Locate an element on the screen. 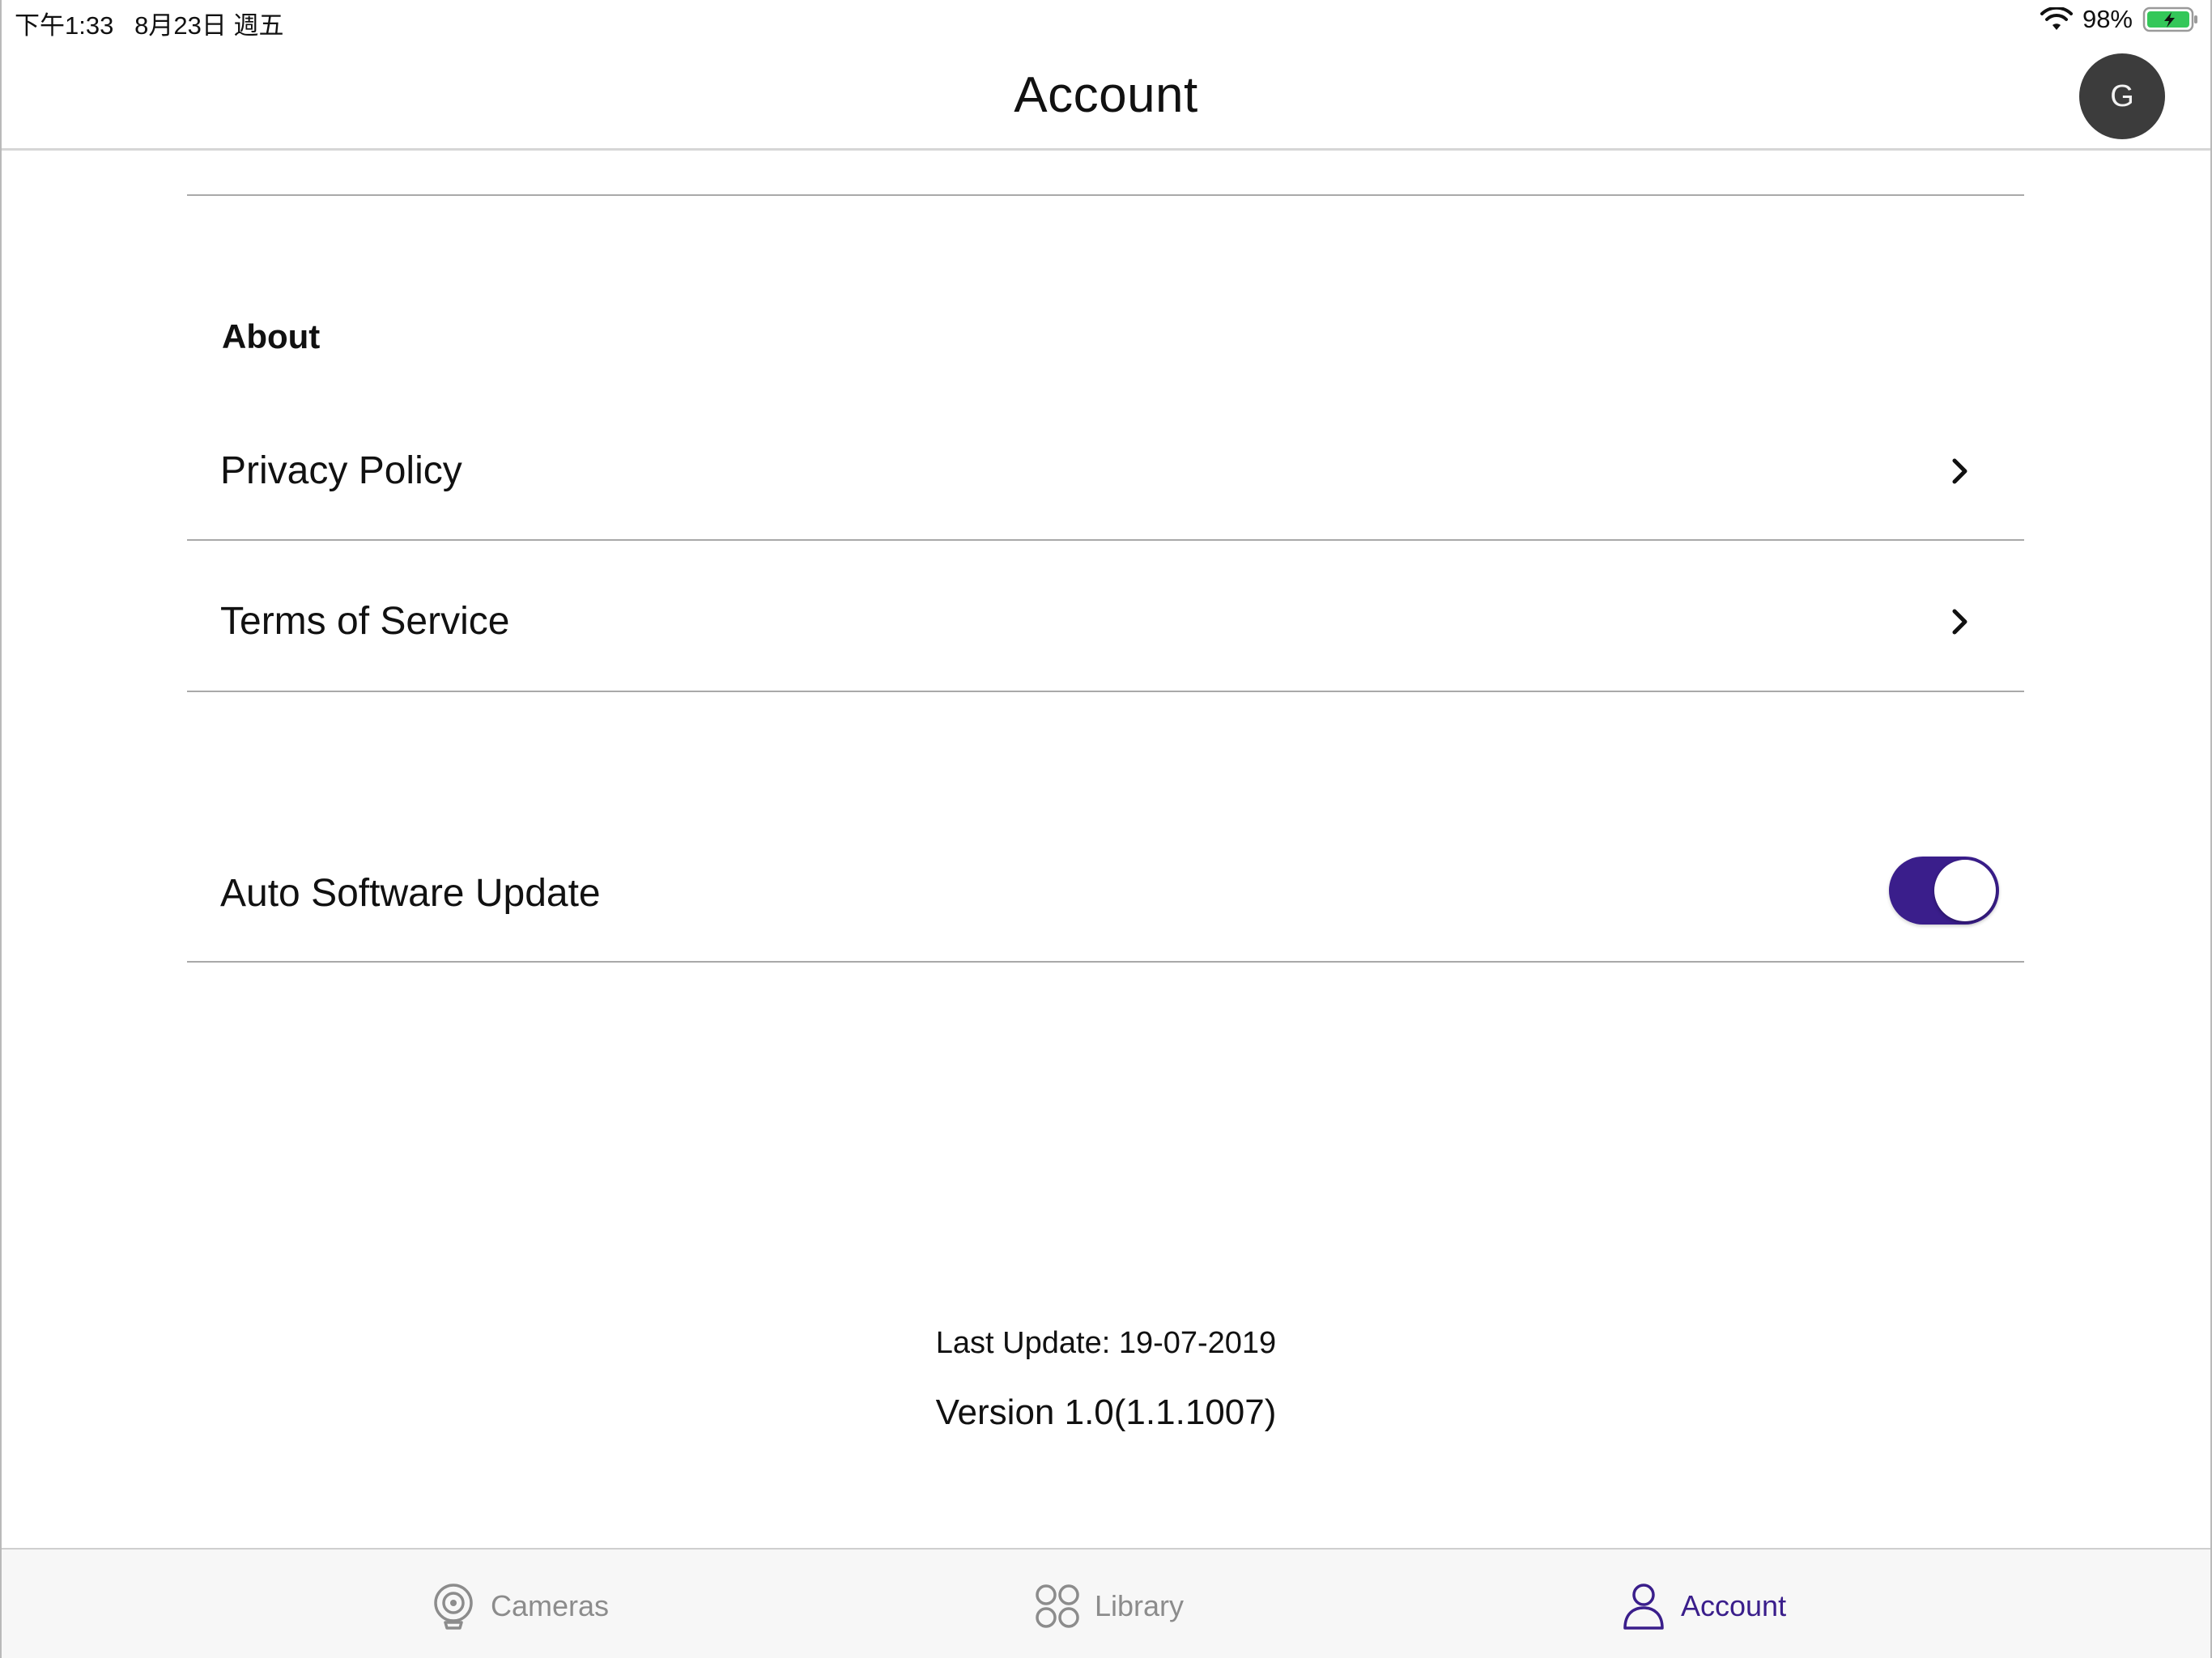  privacy-policy-label: Privacy Policy is located at coordinates (341, 470).